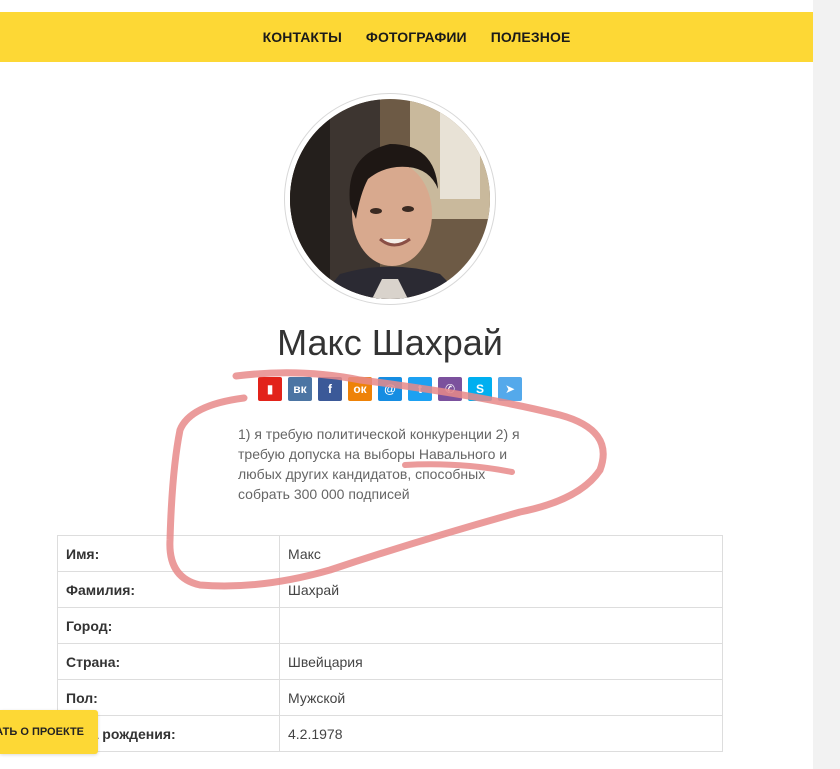 Image resolution: width=840 pixels, height=769 pixels. I want to click on telegram-icon: ➤, so click(510, 389).